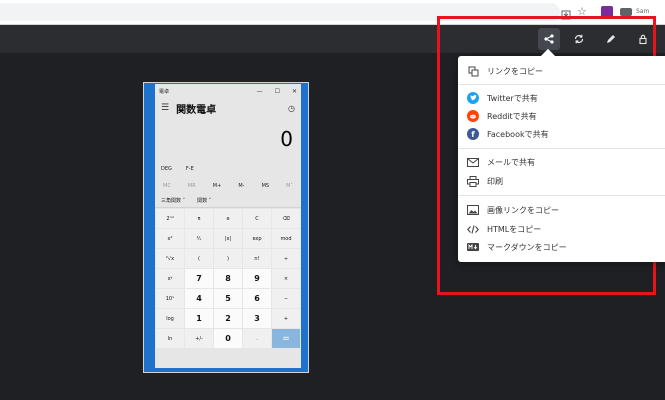  Describe the element at coordinates (165, 108) in the screenshot. I see `hamburger-icon: ☰` at that location.